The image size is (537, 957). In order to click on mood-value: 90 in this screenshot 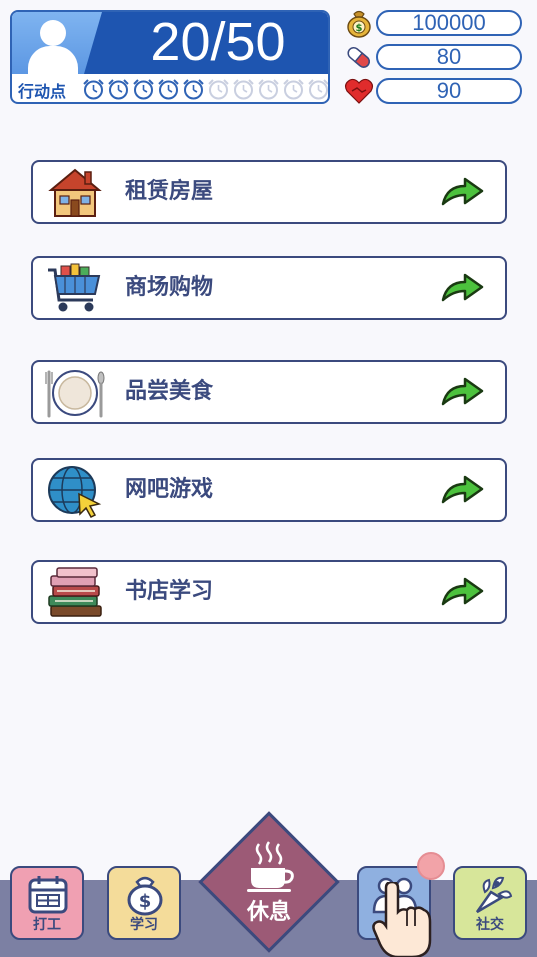, I will do `click(449, 91)`.